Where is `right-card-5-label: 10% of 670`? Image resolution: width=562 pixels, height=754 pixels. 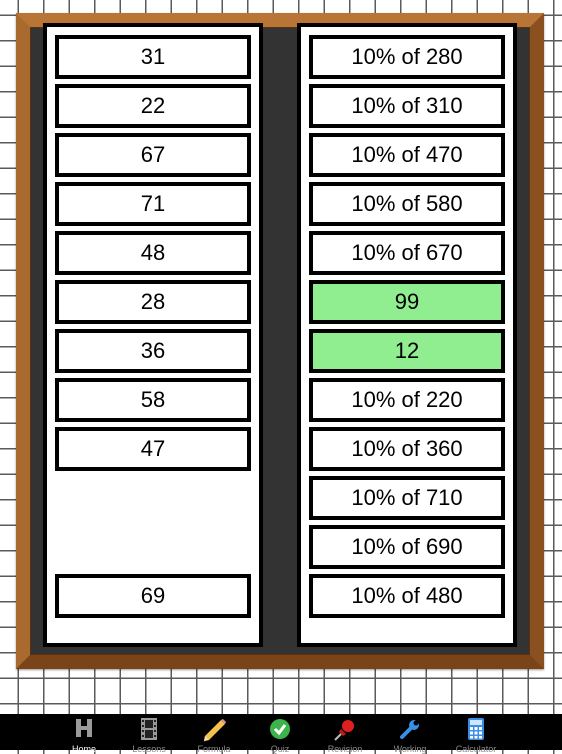
right-card-5-label: 10% of 670 is located at coordinates (407, 252).